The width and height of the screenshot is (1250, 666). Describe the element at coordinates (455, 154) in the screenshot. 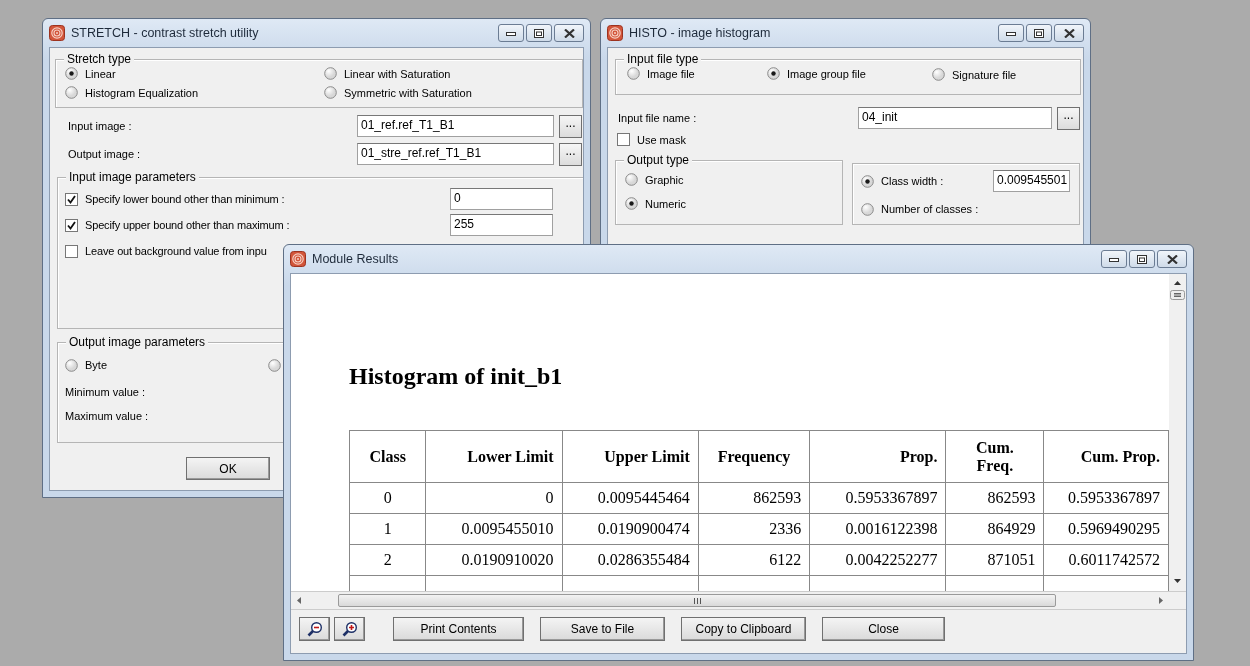

I see `text-field: 01_stre_ref.ref_T1_B1` at that location.